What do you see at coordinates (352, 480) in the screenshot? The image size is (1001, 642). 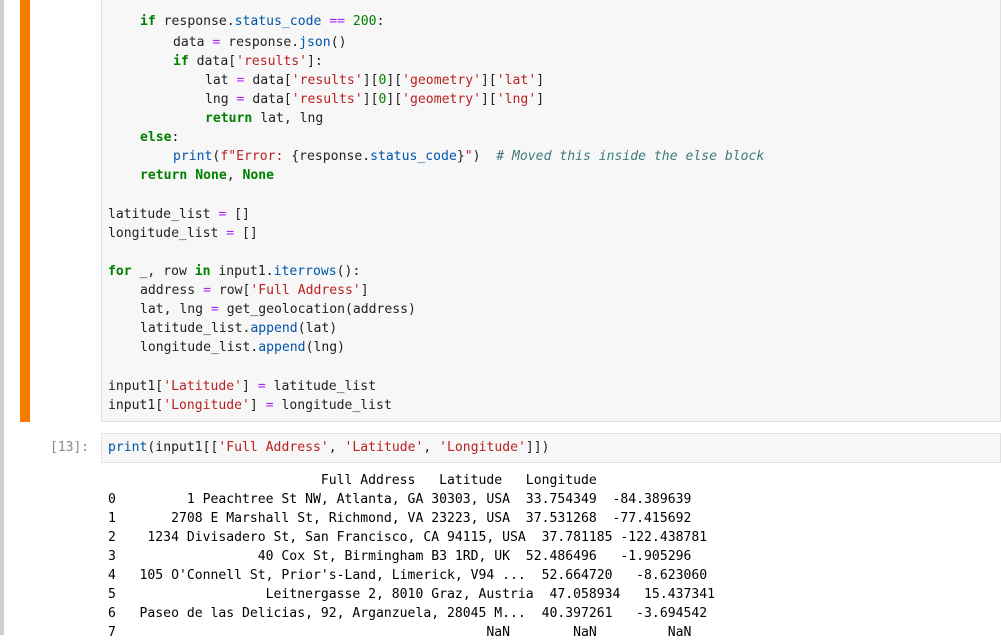 I see `output-header: Full Address Latitude Longitude` at bounding box center [352, 480].